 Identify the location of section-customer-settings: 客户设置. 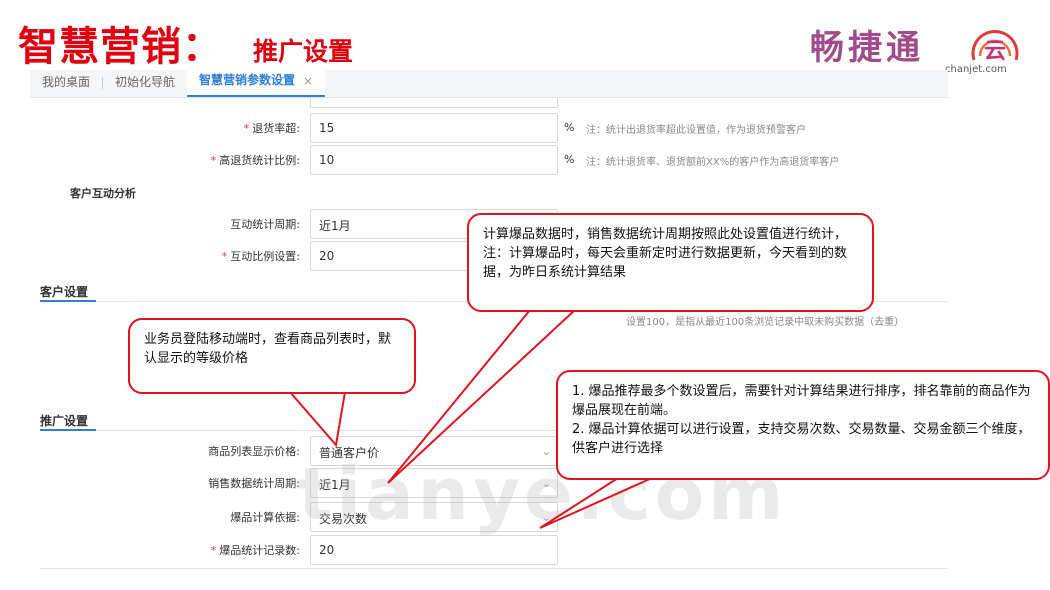
(64, 292).